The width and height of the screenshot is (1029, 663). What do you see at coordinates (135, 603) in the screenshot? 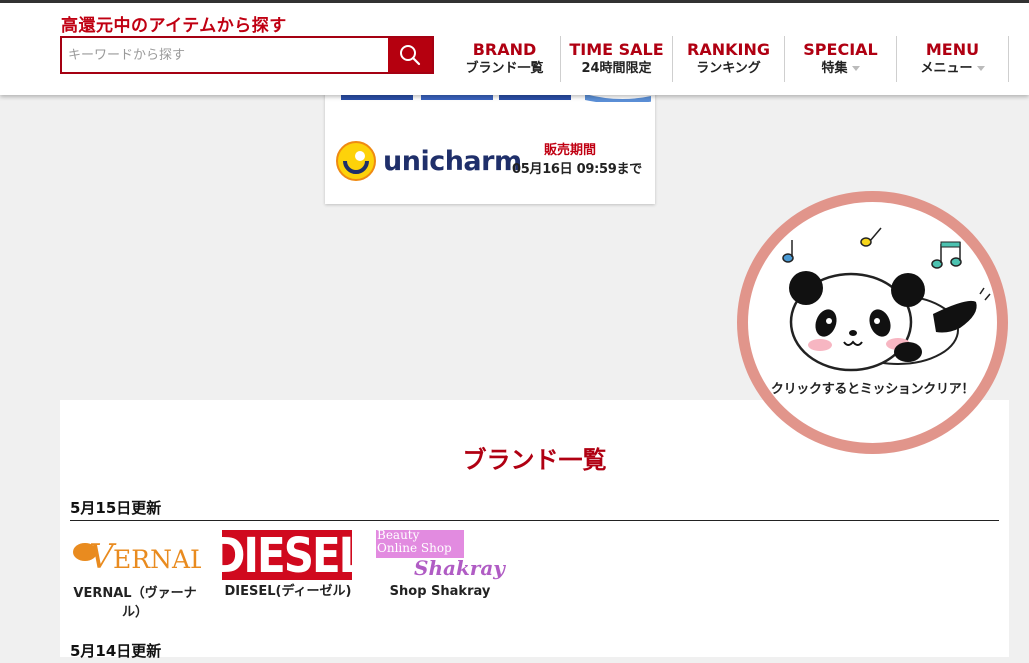
I see `brand-vernal-name: VERNAL（ヴァーナル）` at bounding box center [135, 603].